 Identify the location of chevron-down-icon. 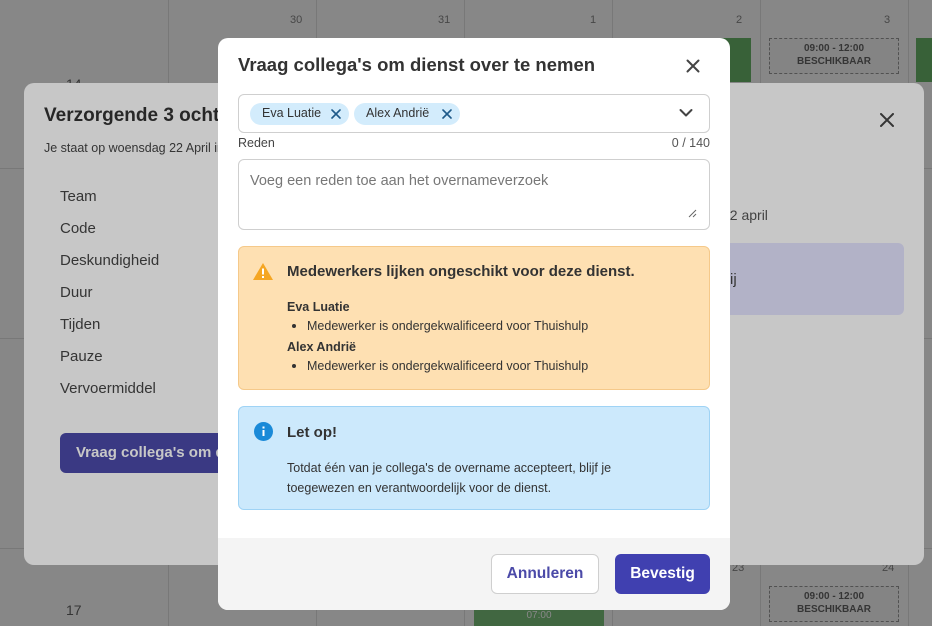
(686, 113).